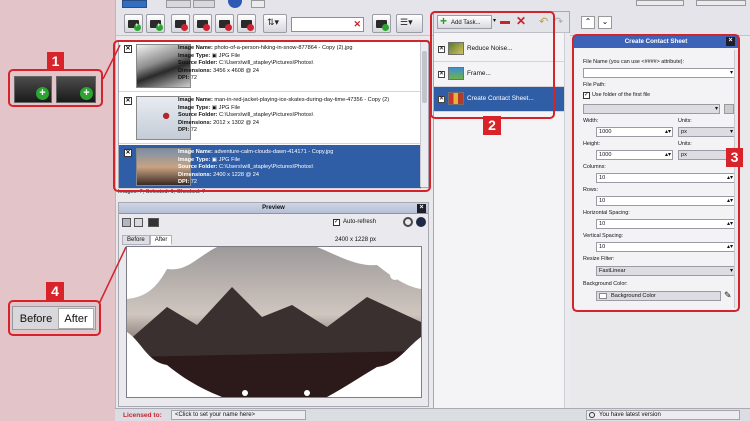 The image size is (750, 421). I want to click on preview-image, so click(274, 322).